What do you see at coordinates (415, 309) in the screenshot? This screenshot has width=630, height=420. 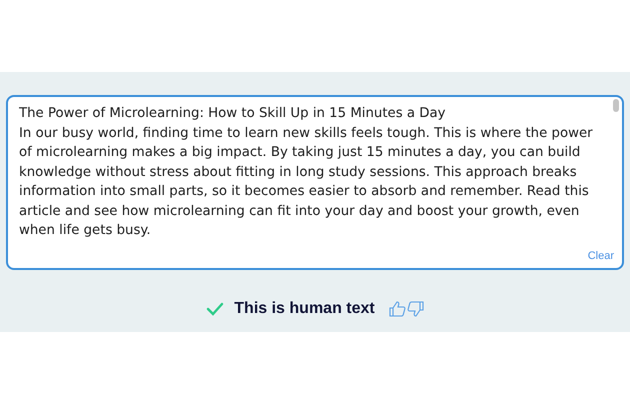 I see `thumbs-down-icon` at bounding box center [415, 309].